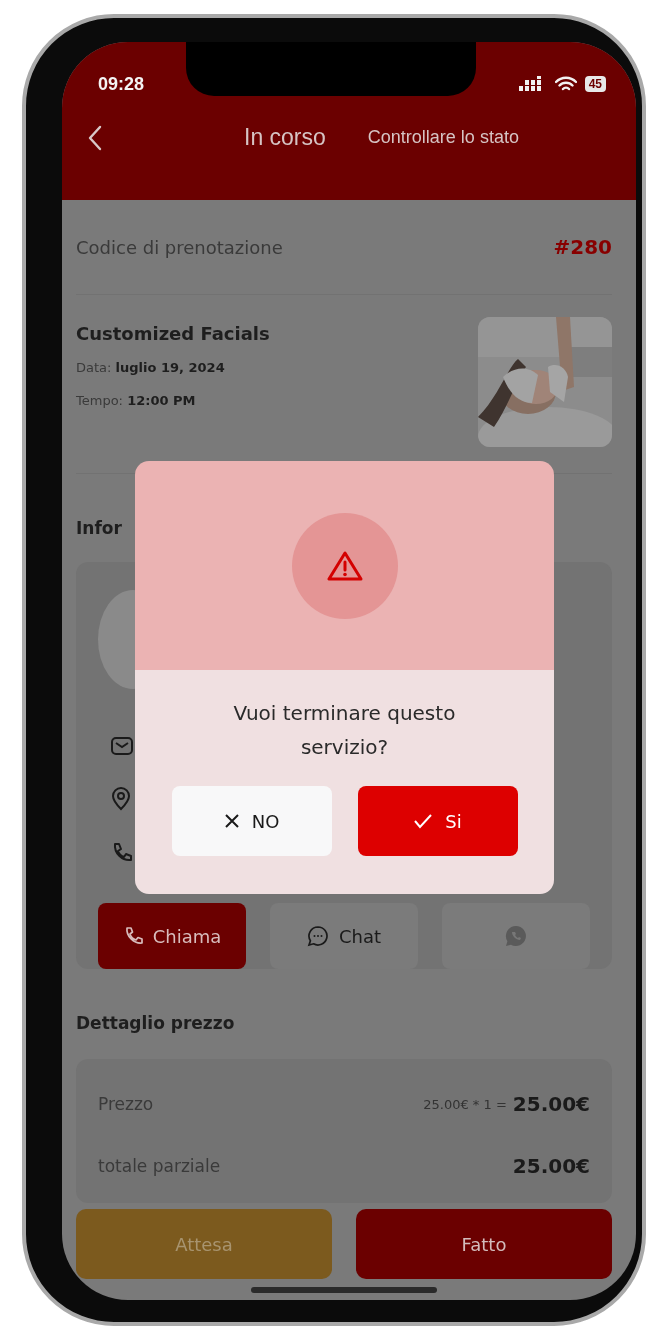  What do you see at coordinates (172, 936) in the screenshot?
I see `call-button: Chiama` at bounding box center [172, 936].